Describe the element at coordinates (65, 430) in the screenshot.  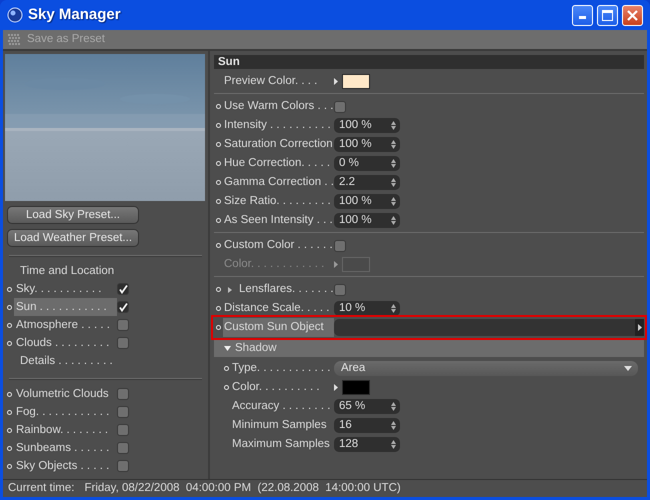
I see `nav-item: Rainbow. . . . . . . .` at that location.